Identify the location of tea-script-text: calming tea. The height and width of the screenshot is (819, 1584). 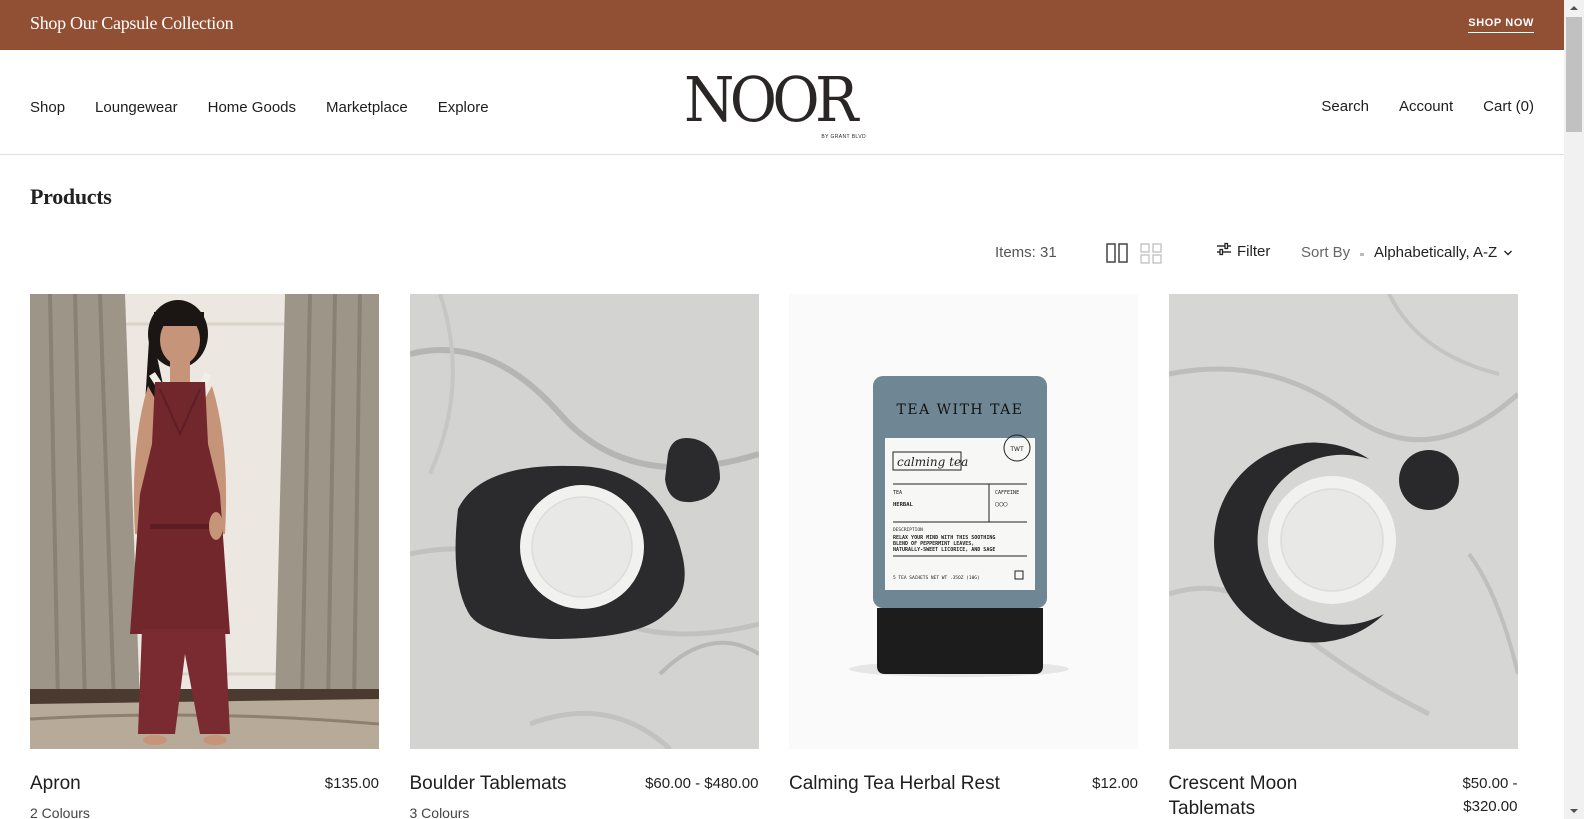
(932, 462).